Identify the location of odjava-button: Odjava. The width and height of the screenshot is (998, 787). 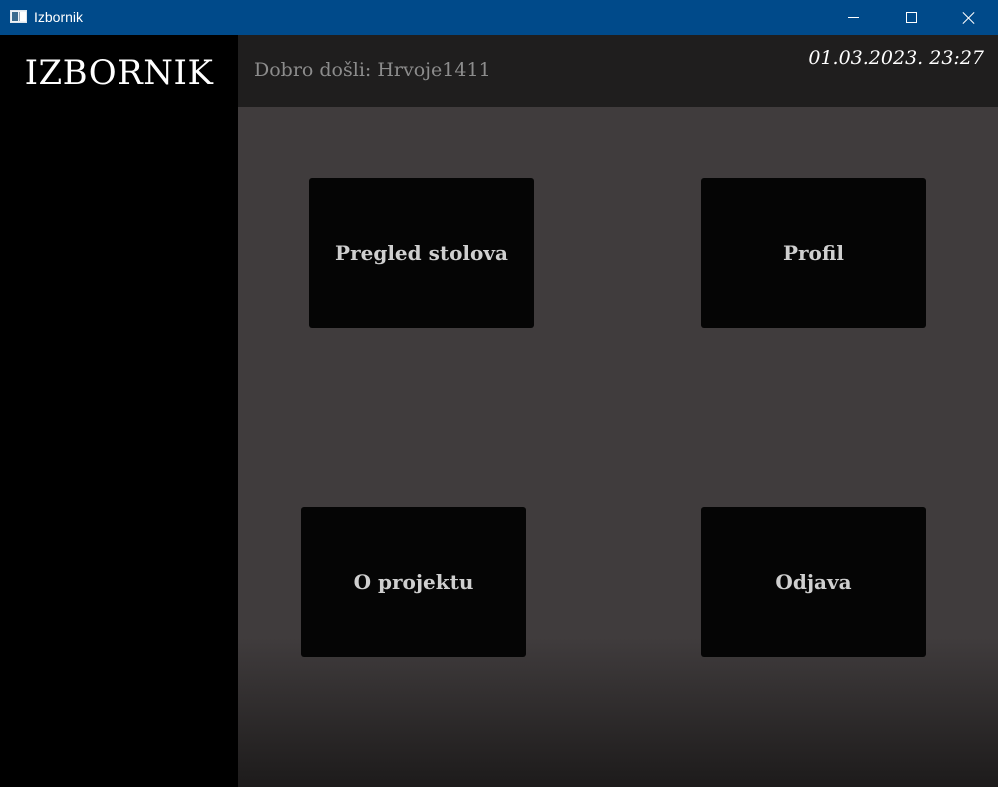
(813, 582).